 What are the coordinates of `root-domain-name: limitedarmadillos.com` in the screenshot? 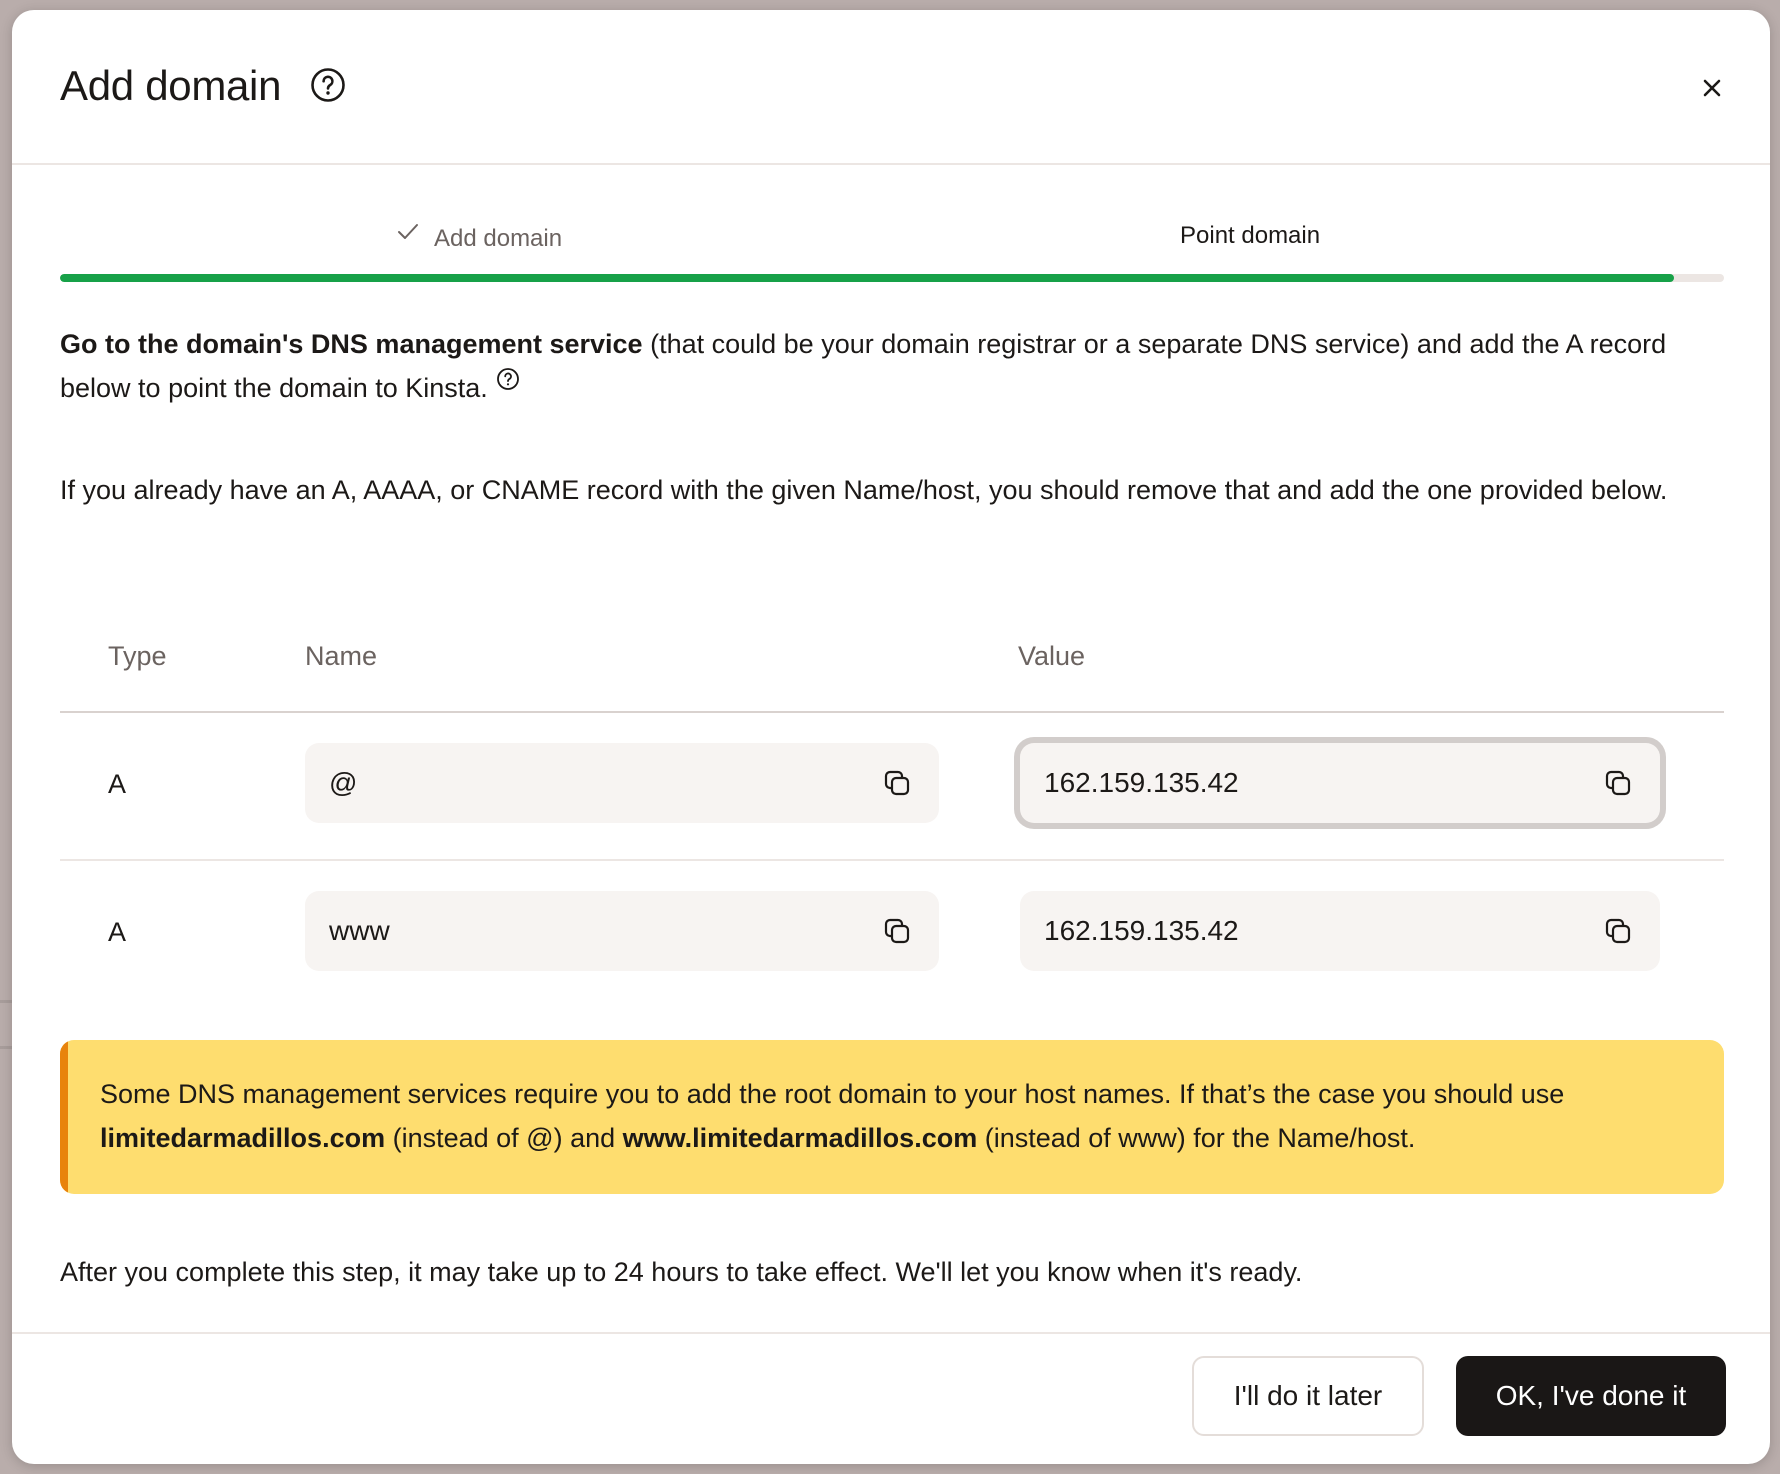 It's located at (243, 1138).